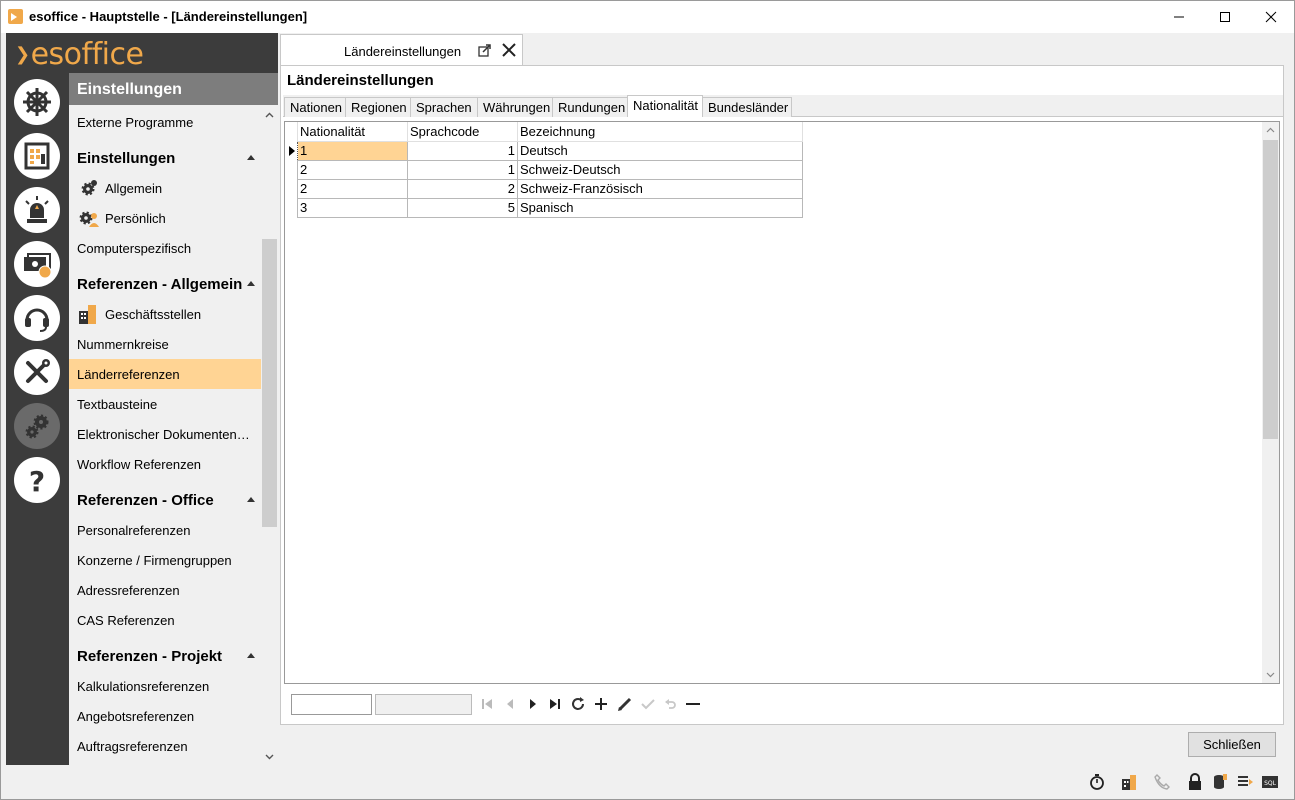  What do you see at coordinates (601, 704) in the screenshot?
I see `add-record-button` at bounding box center [601, 704].